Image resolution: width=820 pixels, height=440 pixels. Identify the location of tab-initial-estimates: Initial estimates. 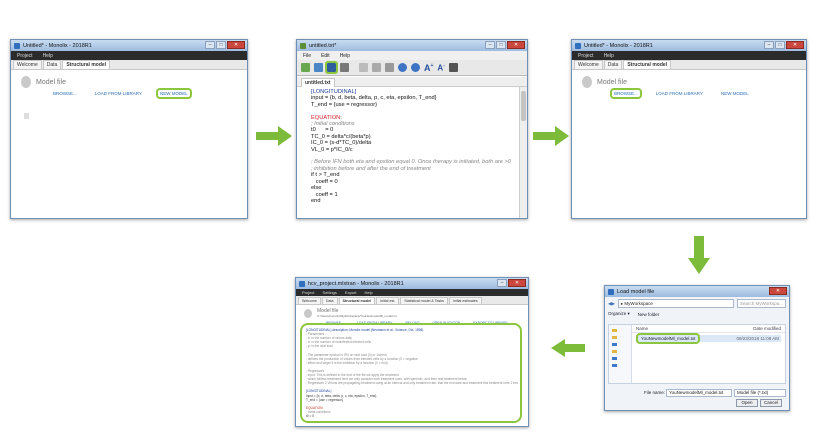
(465, 300).